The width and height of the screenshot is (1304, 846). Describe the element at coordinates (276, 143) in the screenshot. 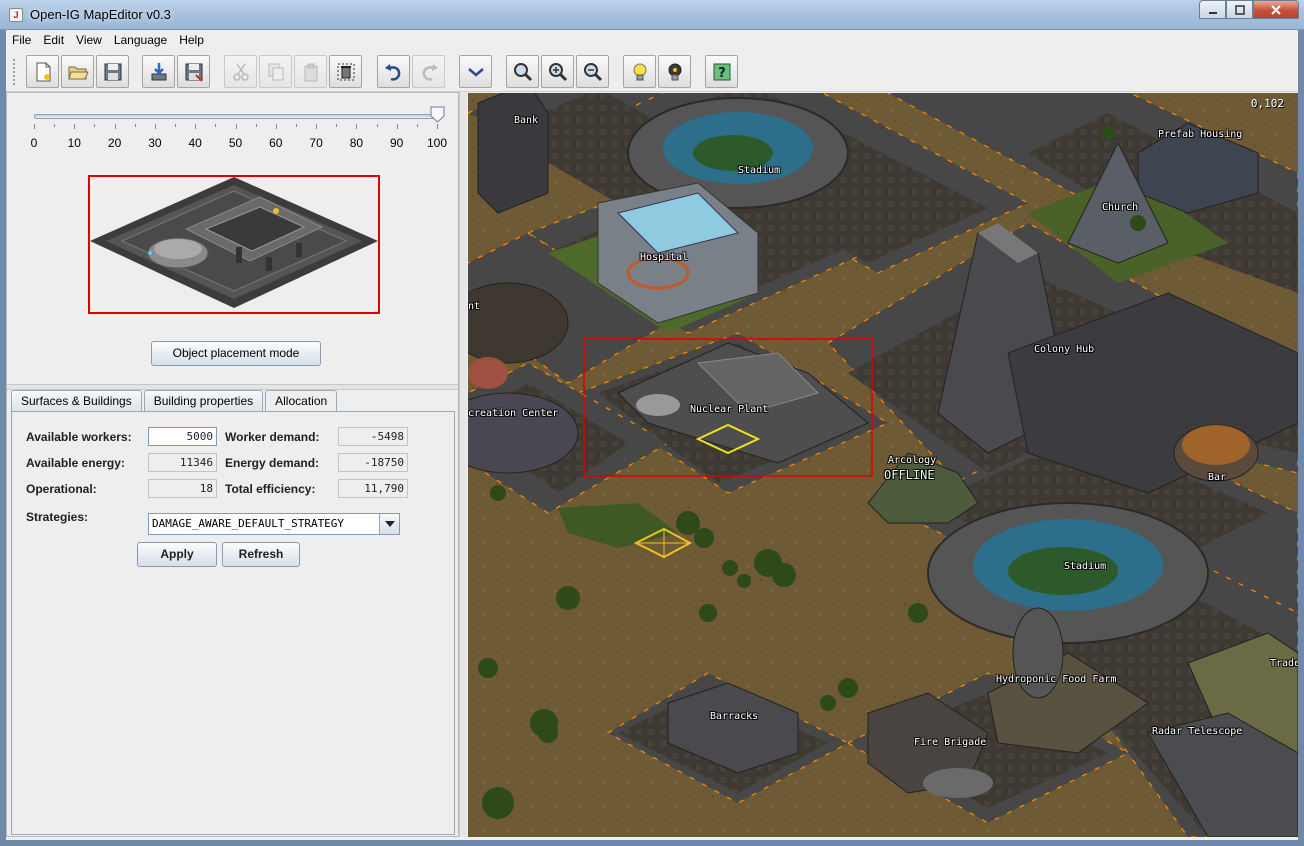

I see `slider-tick-label: 60` at that location.